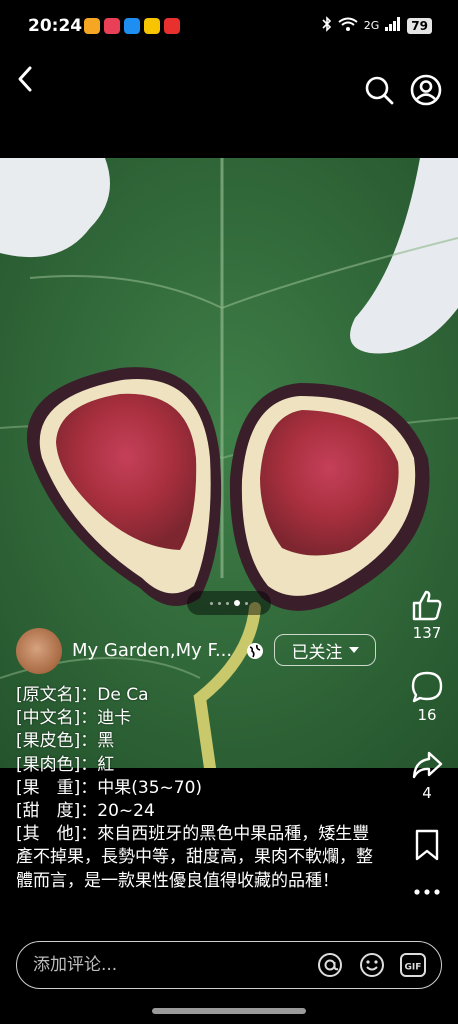 Image resolution: width=458 pixels, height=1024 pixels. I want to click on profile-button, so click(426, 90).